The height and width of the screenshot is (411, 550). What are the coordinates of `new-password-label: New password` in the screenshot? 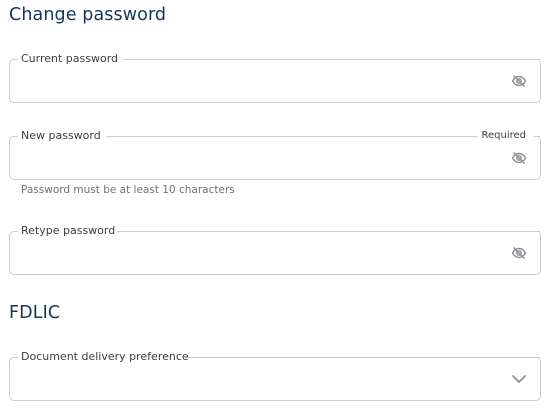 It's located at (61, 135).